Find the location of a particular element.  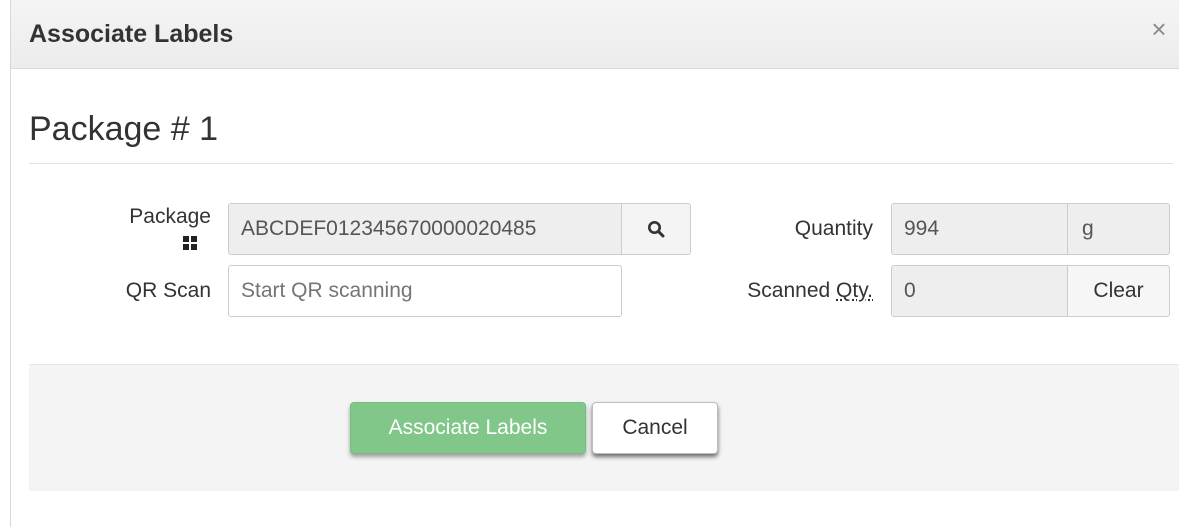

clear-button: Clear is located at coordinates (1118, 291).